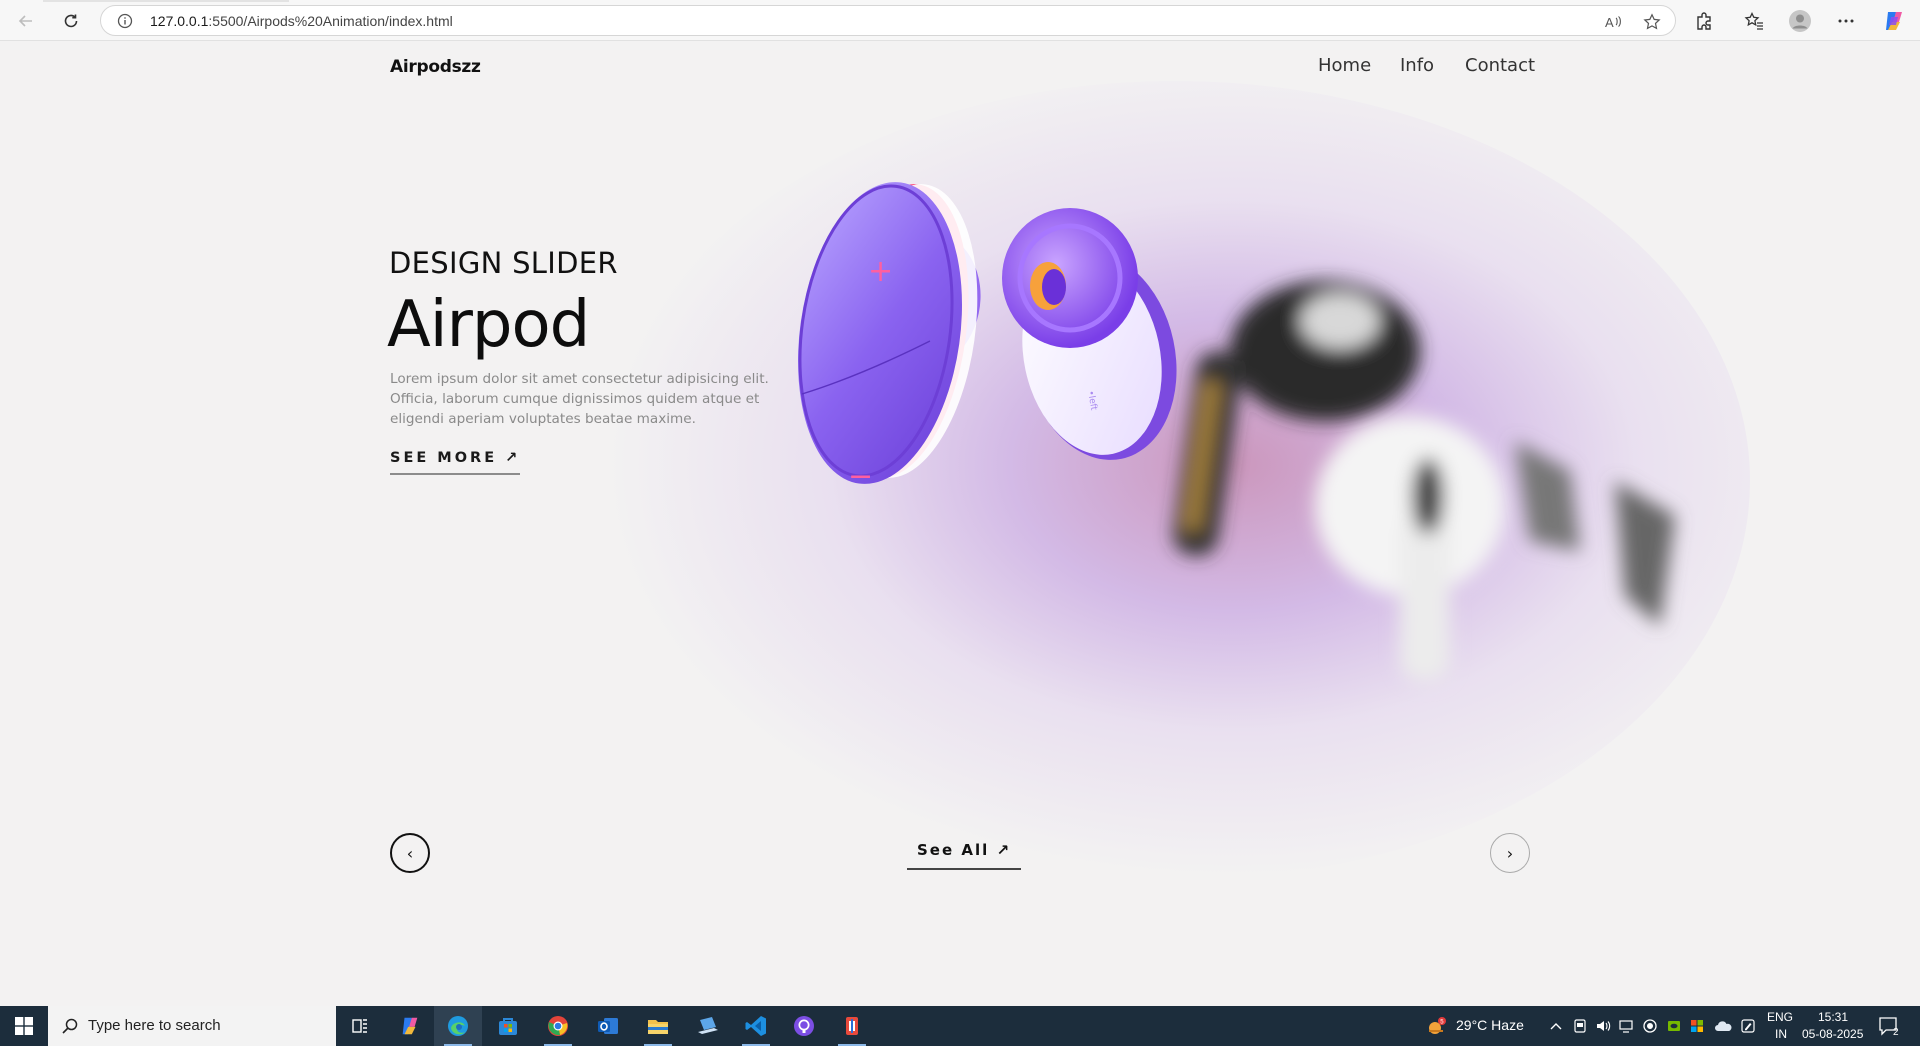 This screenshot has height=1046, width=1920. Describe the element at coordinates (179, 21) in the screenshot. I see `url-host: 127.0.0.1` at that location.